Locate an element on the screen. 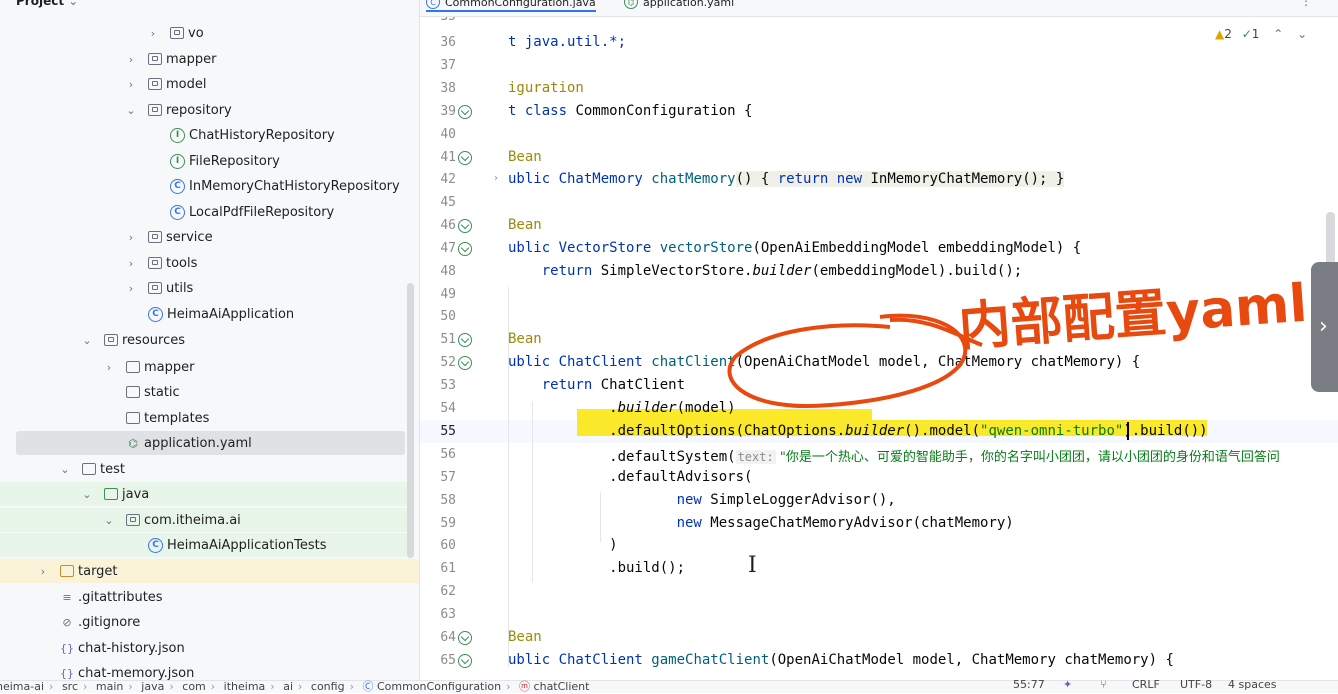  tree-item-chat-history-repository: I ChatHistoryRepository is located at coordinates (252, 135).